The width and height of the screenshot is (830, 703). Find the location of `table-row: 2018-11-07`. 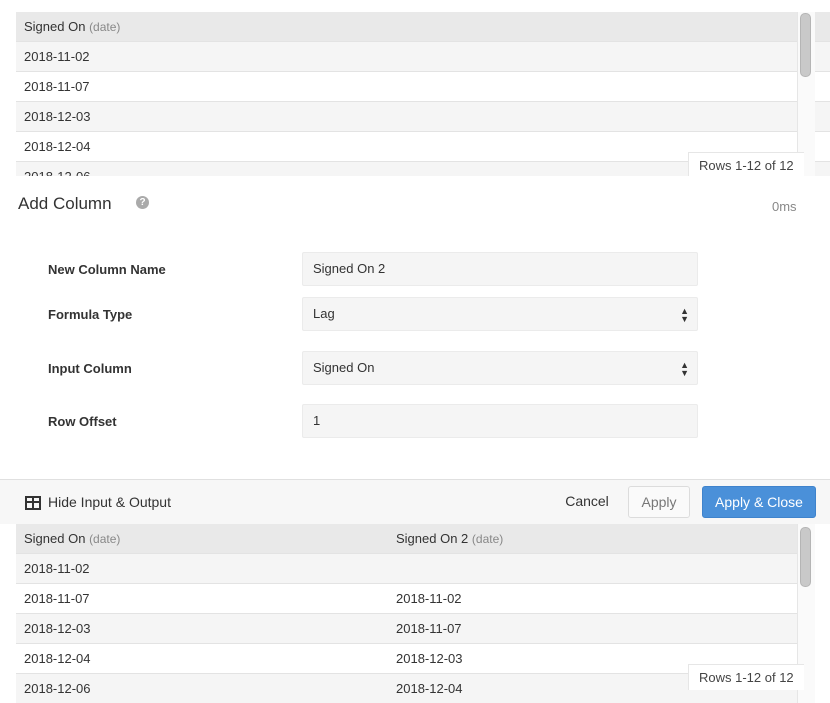

table-row: 2018-11-07 is located at coordinates (423, 86).